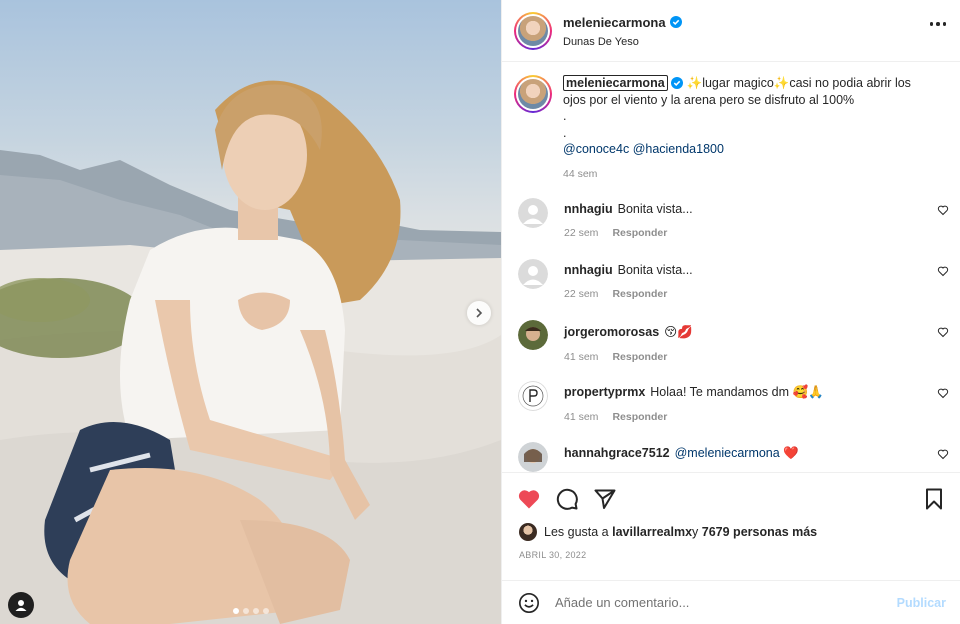 The image size is (960, 624). I want to click on caption-mentions: @conoce4c @hacienda1800, so click(745, 149).